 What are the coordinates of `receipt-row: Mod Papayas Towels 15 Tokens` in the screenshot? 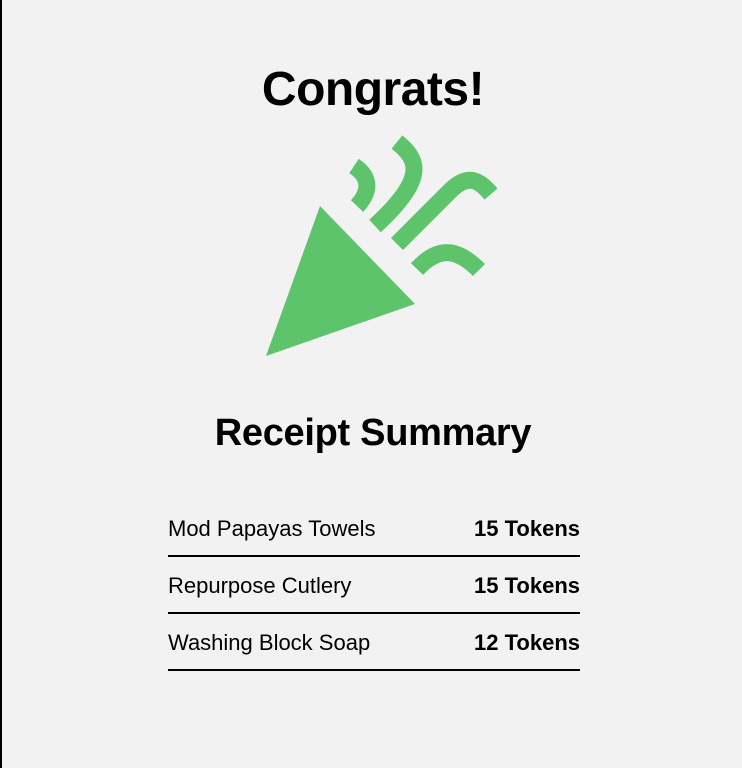 It's located at (374, 528).